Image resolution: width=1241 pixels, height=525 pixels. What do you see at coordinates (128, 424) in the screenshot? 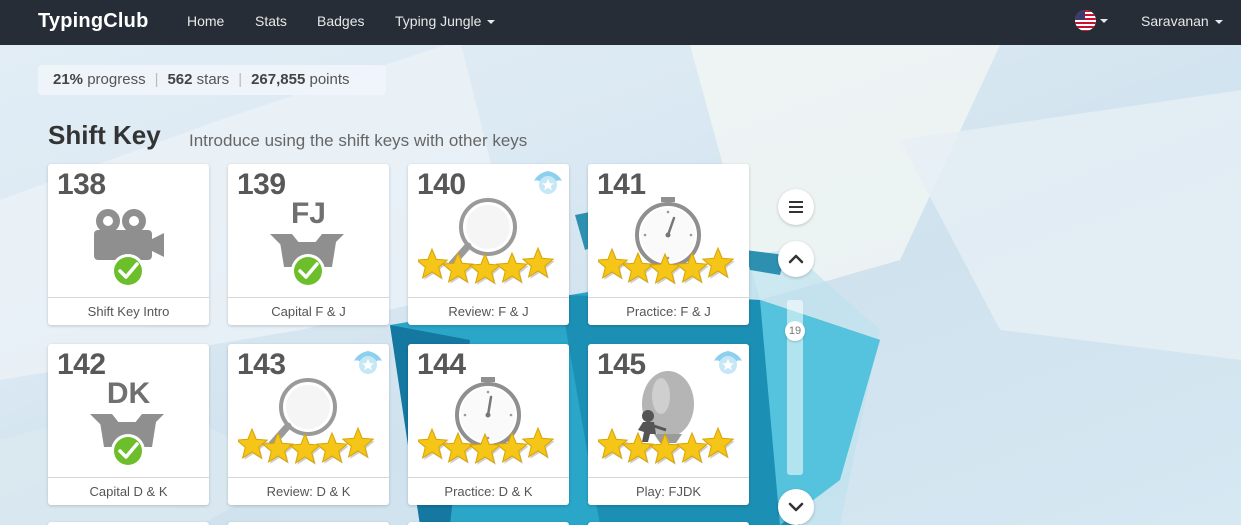
I see `lesson-card-142: 142 DK Capital D & K` at bounding box center [128, 424].